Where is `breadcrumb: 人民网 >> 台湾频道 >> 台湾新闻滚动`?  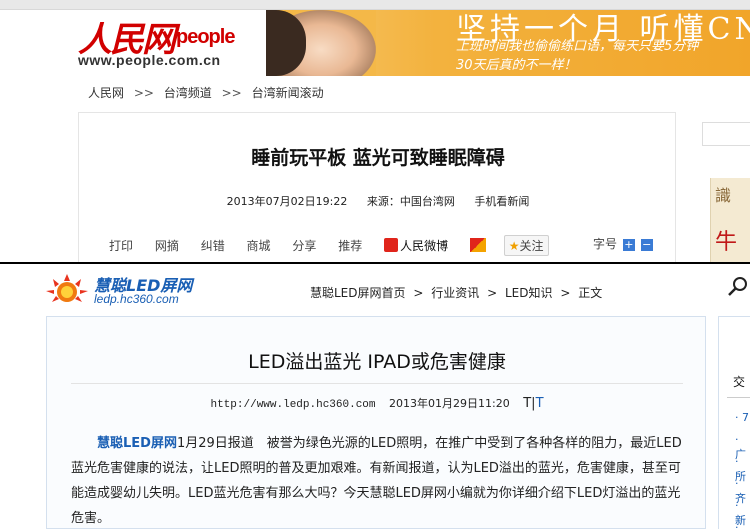
breadcrumb: 人民网 >> 台湾频道 >> 台湾新闻滚动 is located at coordinates (209, 92).